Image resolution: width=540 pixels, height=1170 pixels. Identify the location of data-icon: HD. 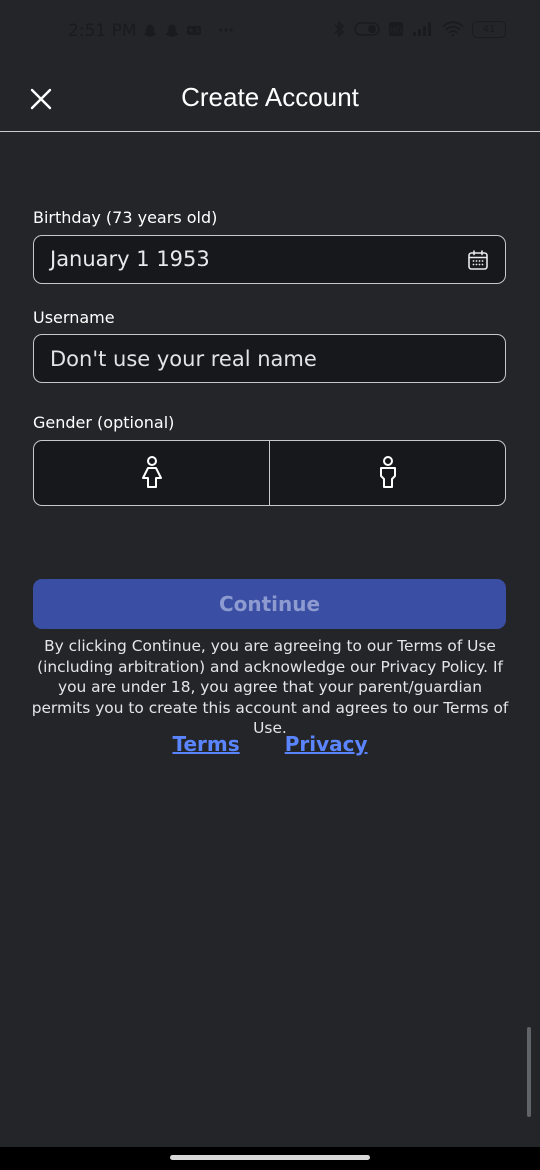
(396, 29).